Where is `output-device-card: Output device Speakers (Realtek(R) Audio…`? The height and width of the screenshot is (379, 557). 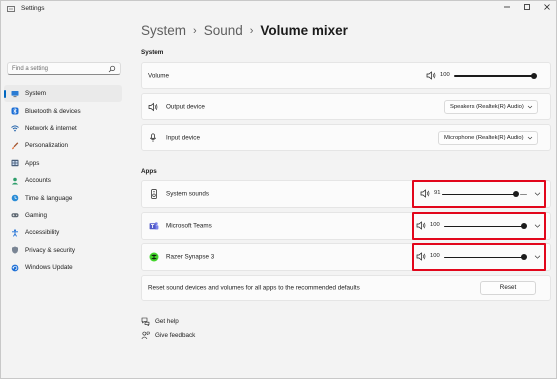 output-device-card: Output device Speakers (Realtek(R) Audio… is located at coordinates (346, 106).